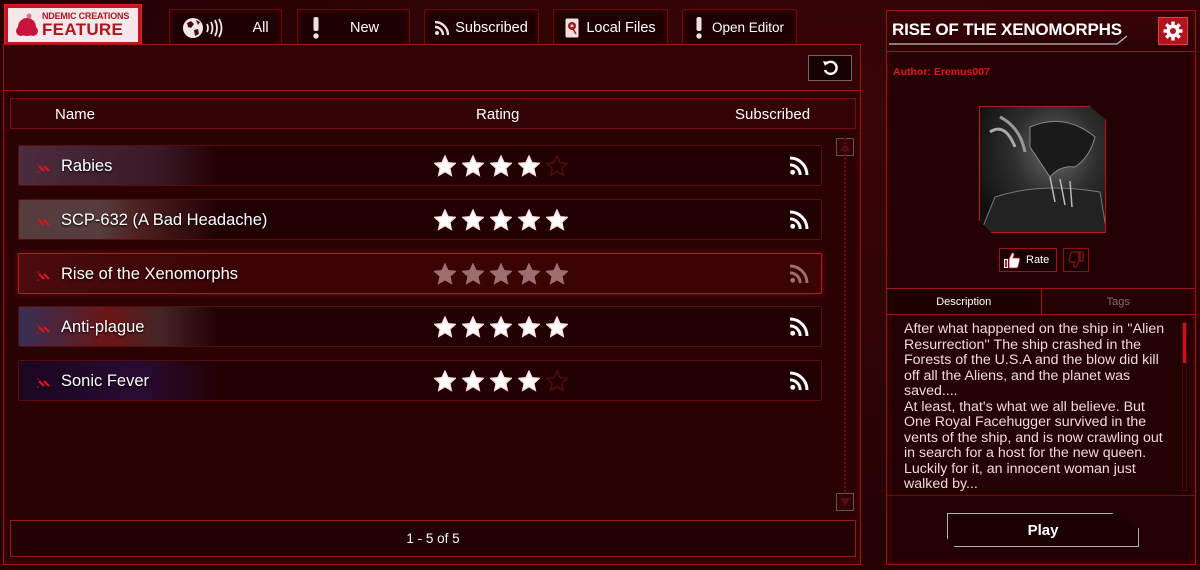 This screenshot has height=570, width=1200. I want to click on scenario-preview-image, so click(1042, 169).